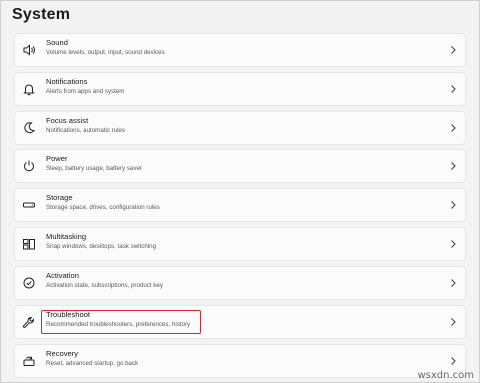 Image resolution: width=480 pixels, height=383 pixels. I want to click on drive-icon, so click(29, 205).